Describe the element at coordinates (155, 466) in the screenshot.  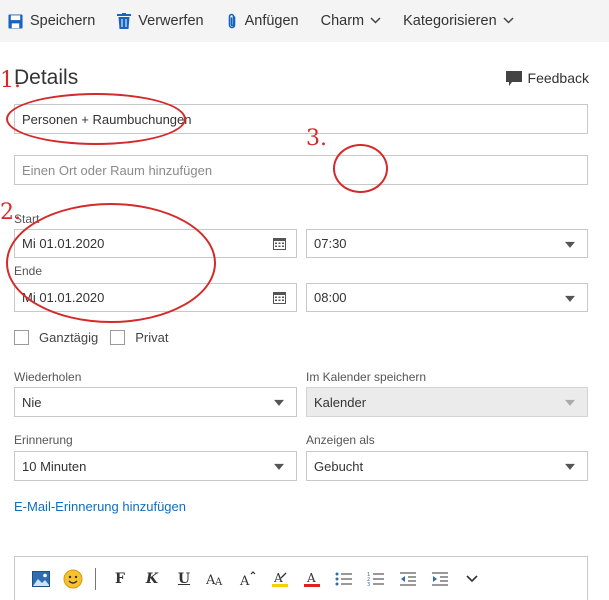
I see `reminder-select: 10 Minuten` at that location.